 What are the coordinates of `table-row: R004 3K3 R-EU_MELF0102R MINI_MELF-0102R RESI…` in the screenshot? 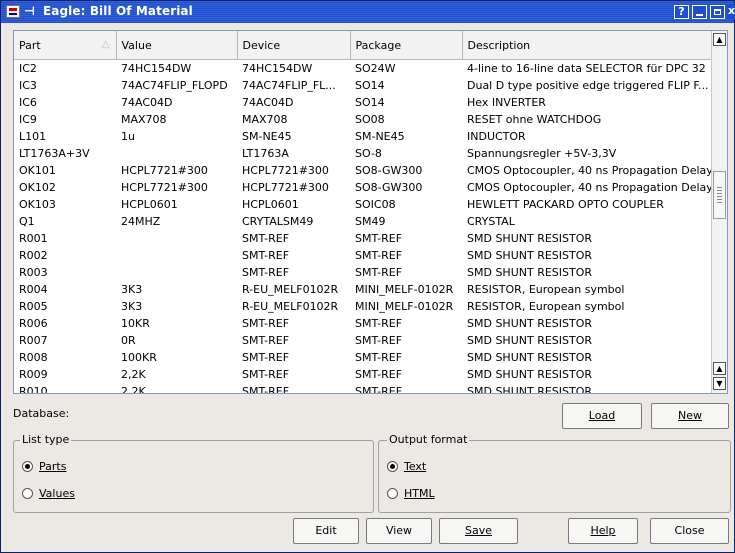 It's located at (363, 289).